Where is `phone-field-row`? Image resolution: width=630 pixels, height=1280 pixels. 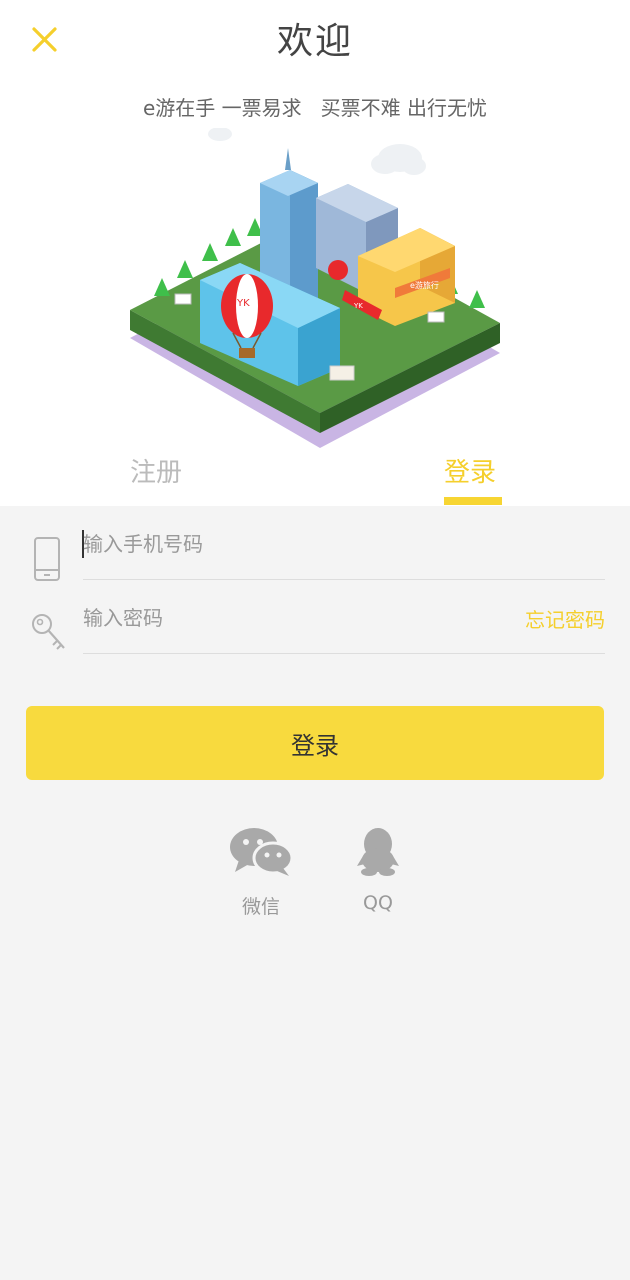
phone-field-row is located at coordinates (317, 543).